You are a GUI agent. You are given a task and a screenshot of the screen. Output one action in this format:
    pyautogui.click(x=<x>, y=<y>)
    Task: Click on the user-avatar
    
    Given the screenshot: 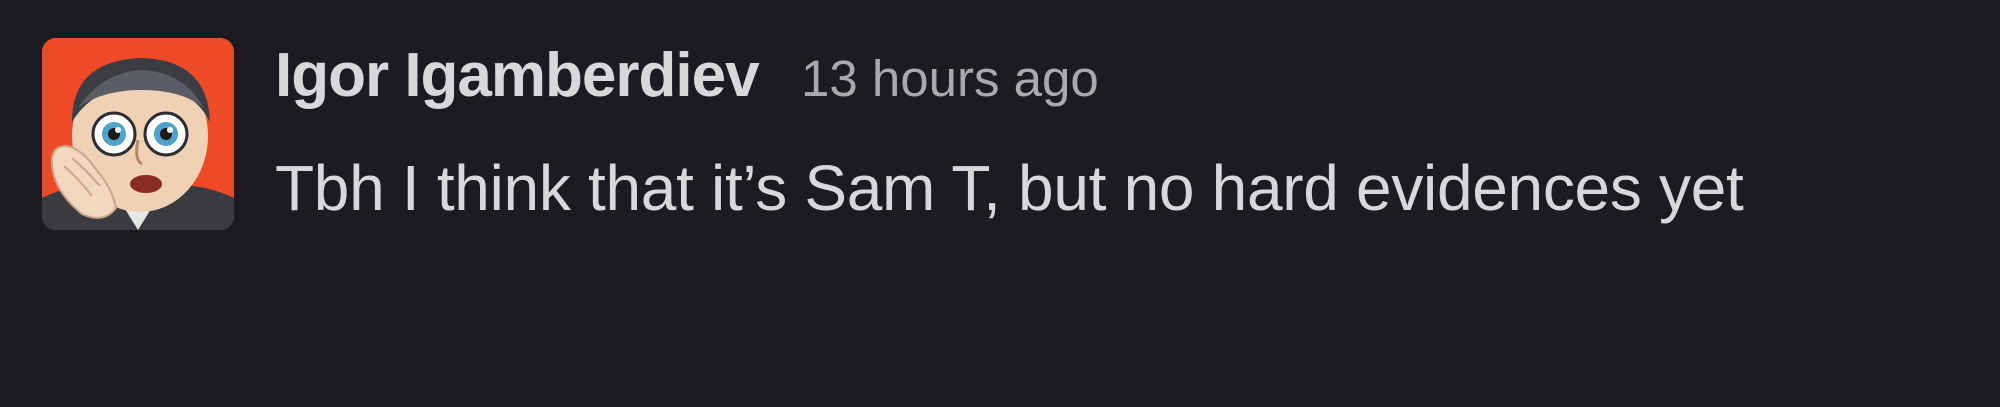 What is the action you would take?
    pyautogui.click(x=138, y=134)
    